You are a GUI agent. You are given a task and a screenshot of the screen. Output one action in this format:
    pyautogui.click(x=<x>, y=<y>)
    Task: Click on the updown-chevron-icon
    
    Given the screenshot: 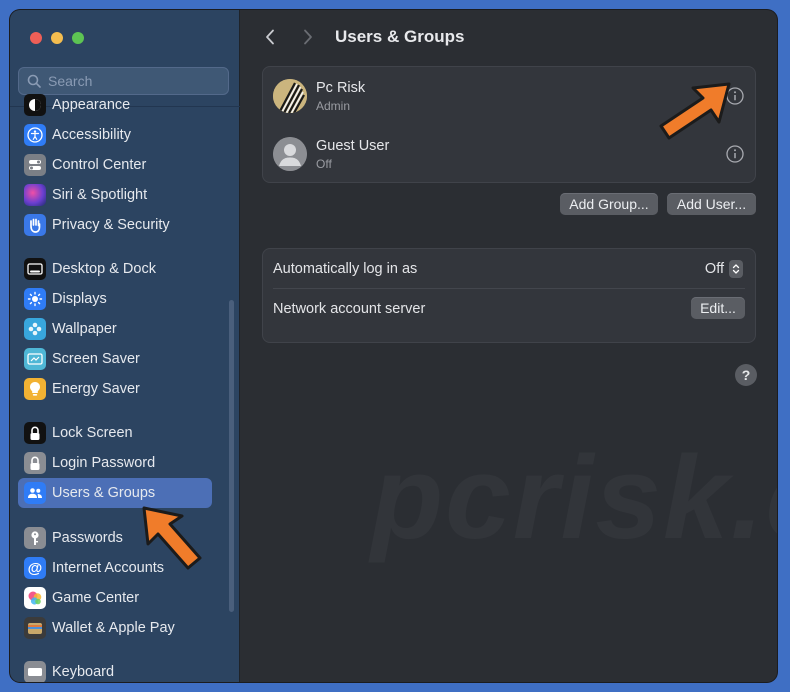 What is the action you would take?
    pyautogui.click(x=736, y=269)
    